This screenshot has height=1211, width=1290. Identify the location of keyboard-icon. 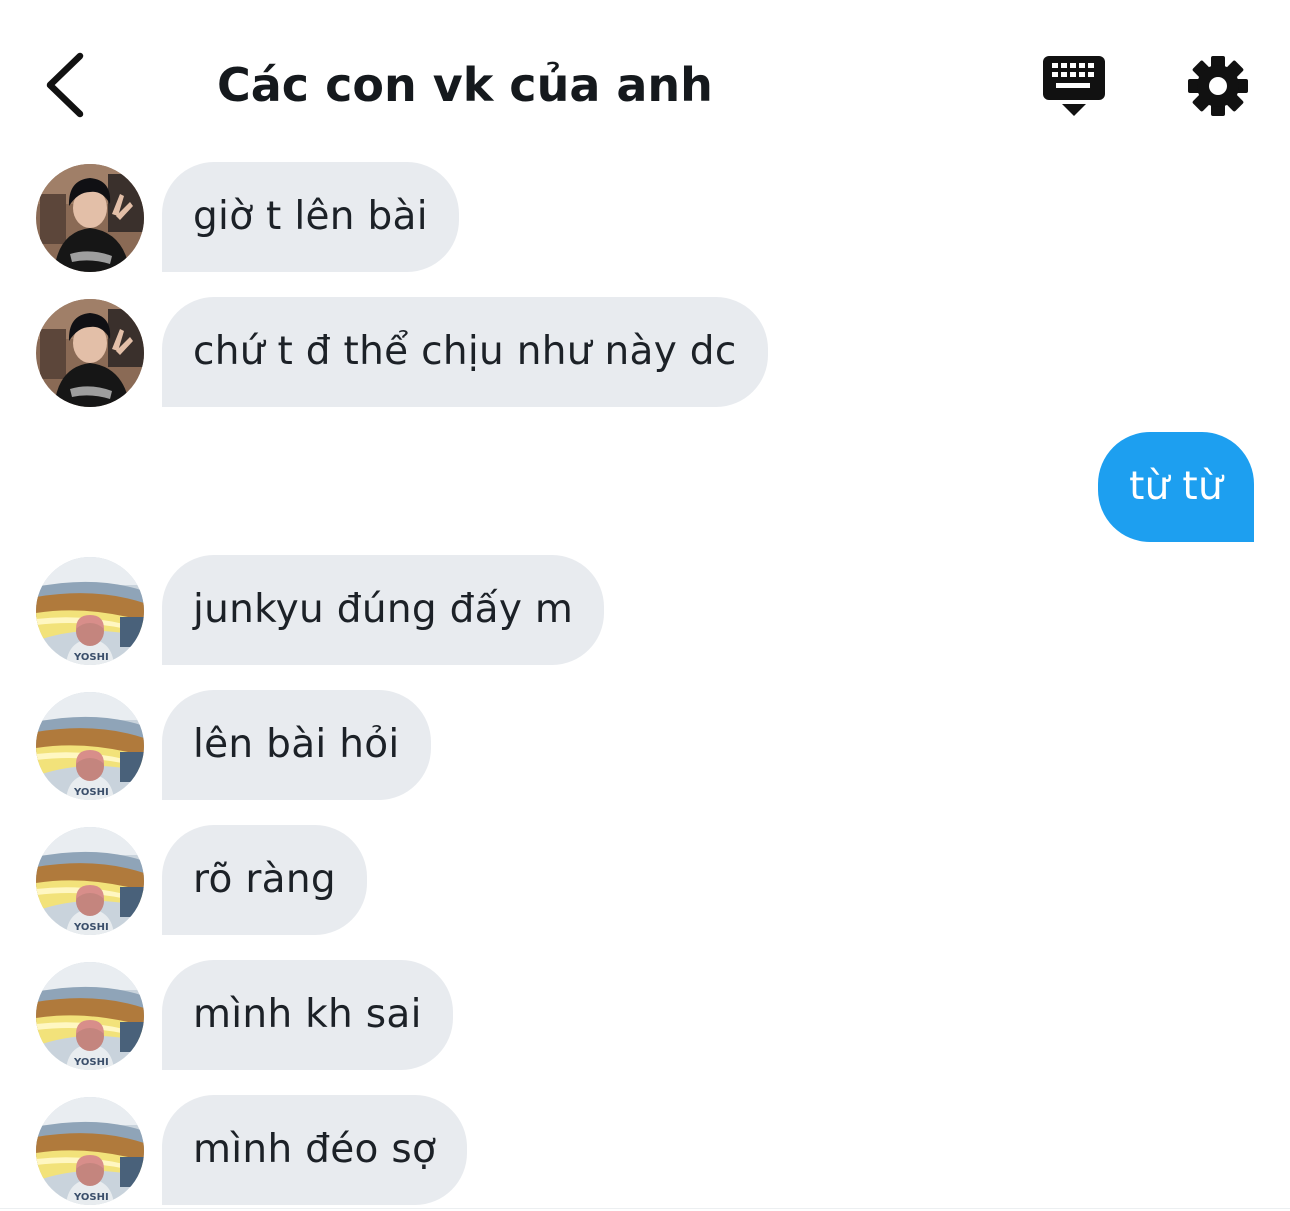
(1074, 86).